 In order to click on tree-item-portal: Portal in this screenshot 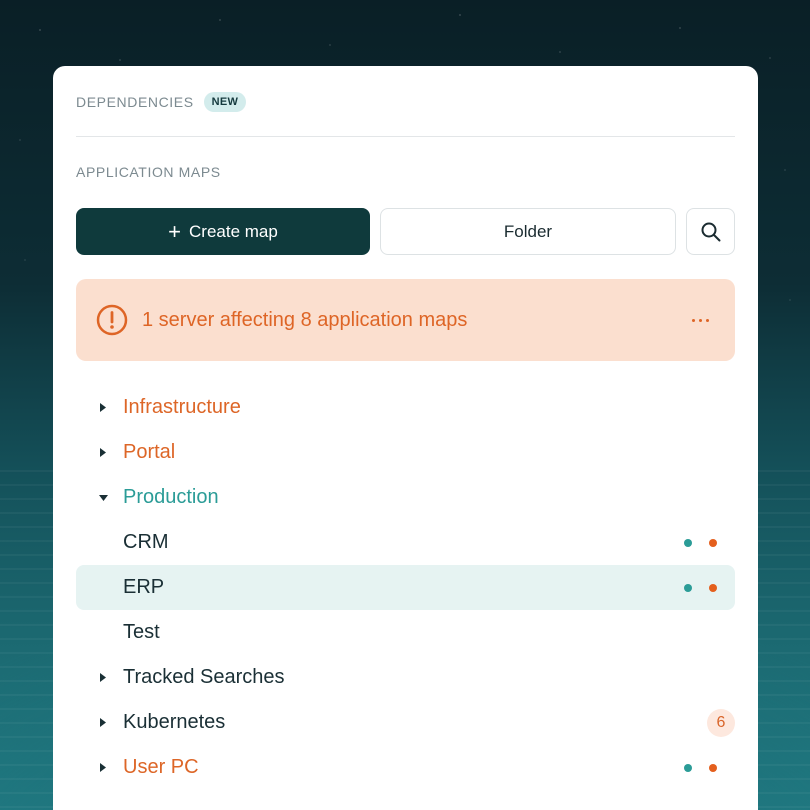, I will do `click(405, 452)`.